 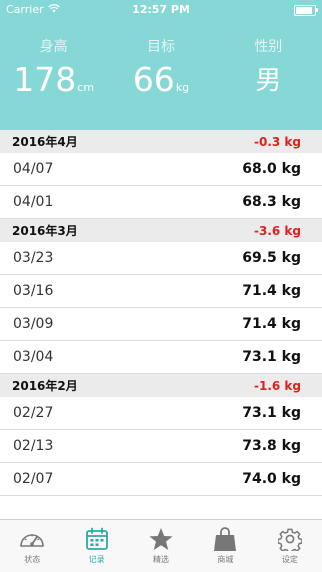 I want to click on record-date: 02/27, so click(x=33, y=413).